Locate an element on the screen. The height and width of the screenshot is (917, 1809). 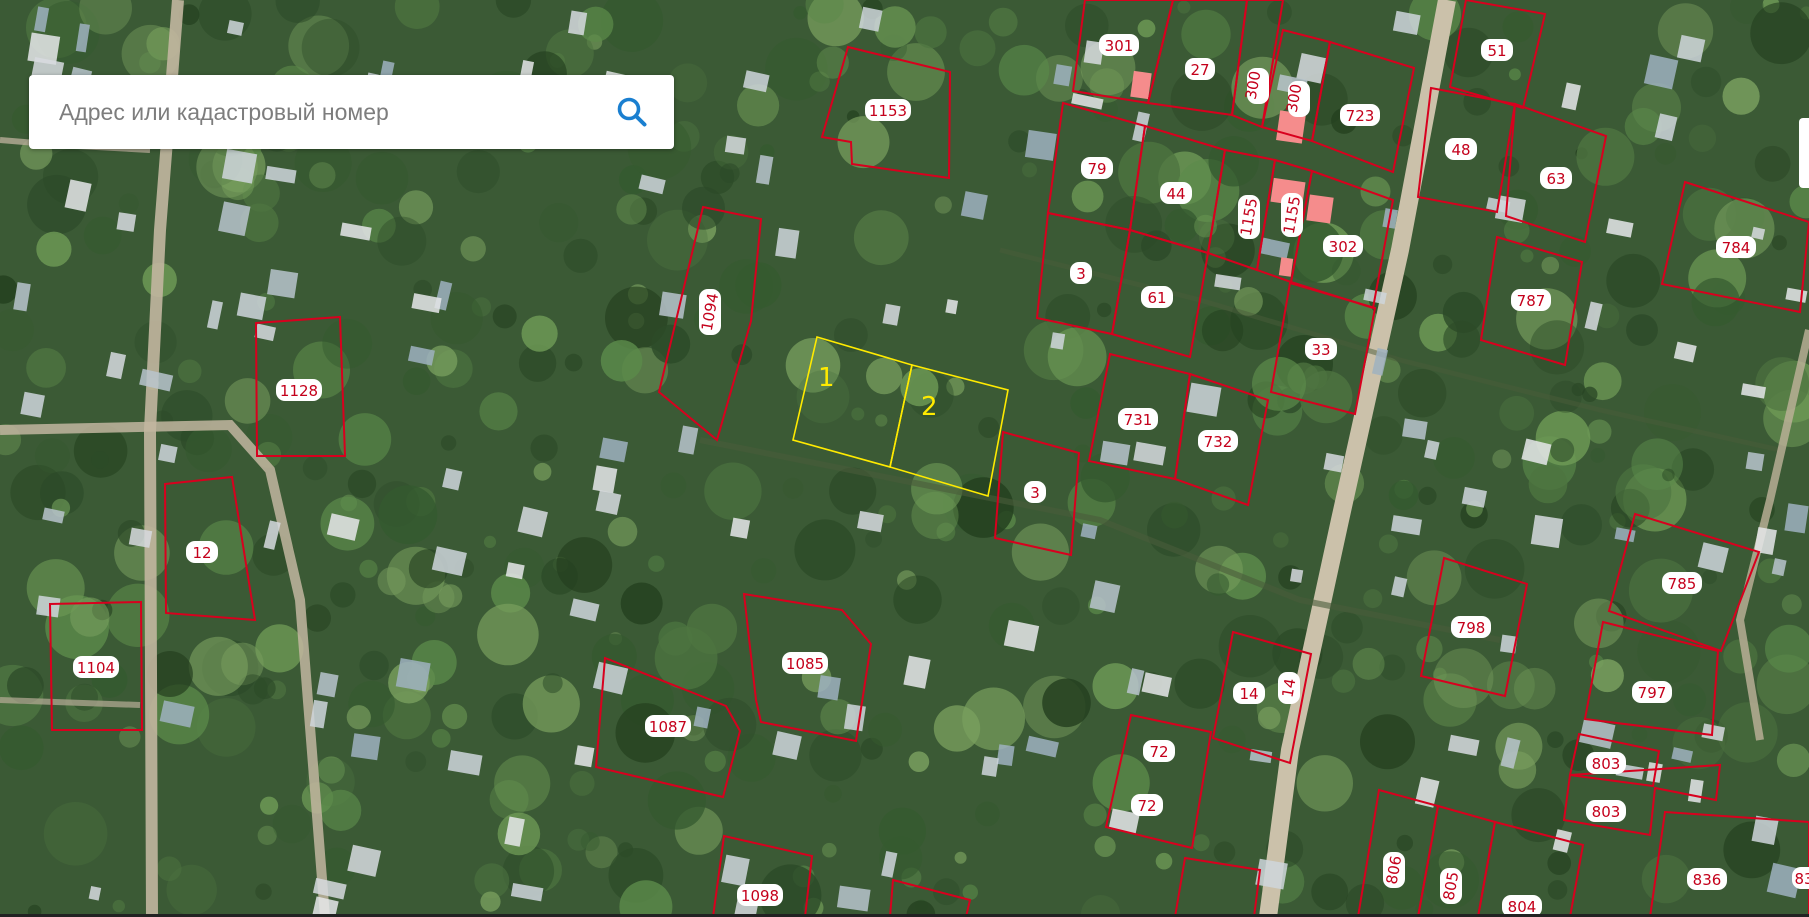
label-784: 784 is located at coordinates (1736, 247).